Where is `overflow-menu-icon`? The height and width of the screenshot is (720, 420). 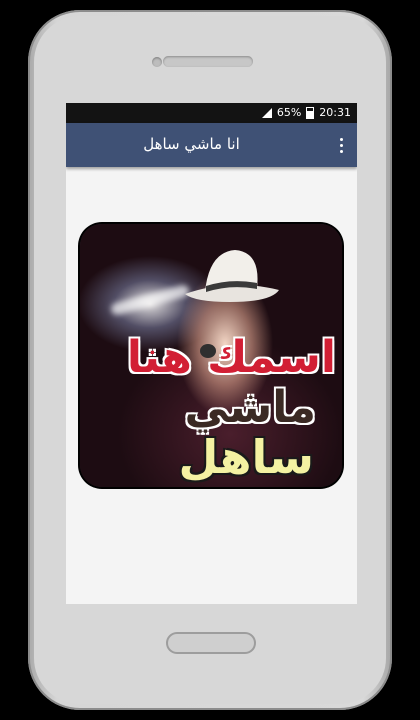 overflow-menu-icon is located at coordinates (341, 145).